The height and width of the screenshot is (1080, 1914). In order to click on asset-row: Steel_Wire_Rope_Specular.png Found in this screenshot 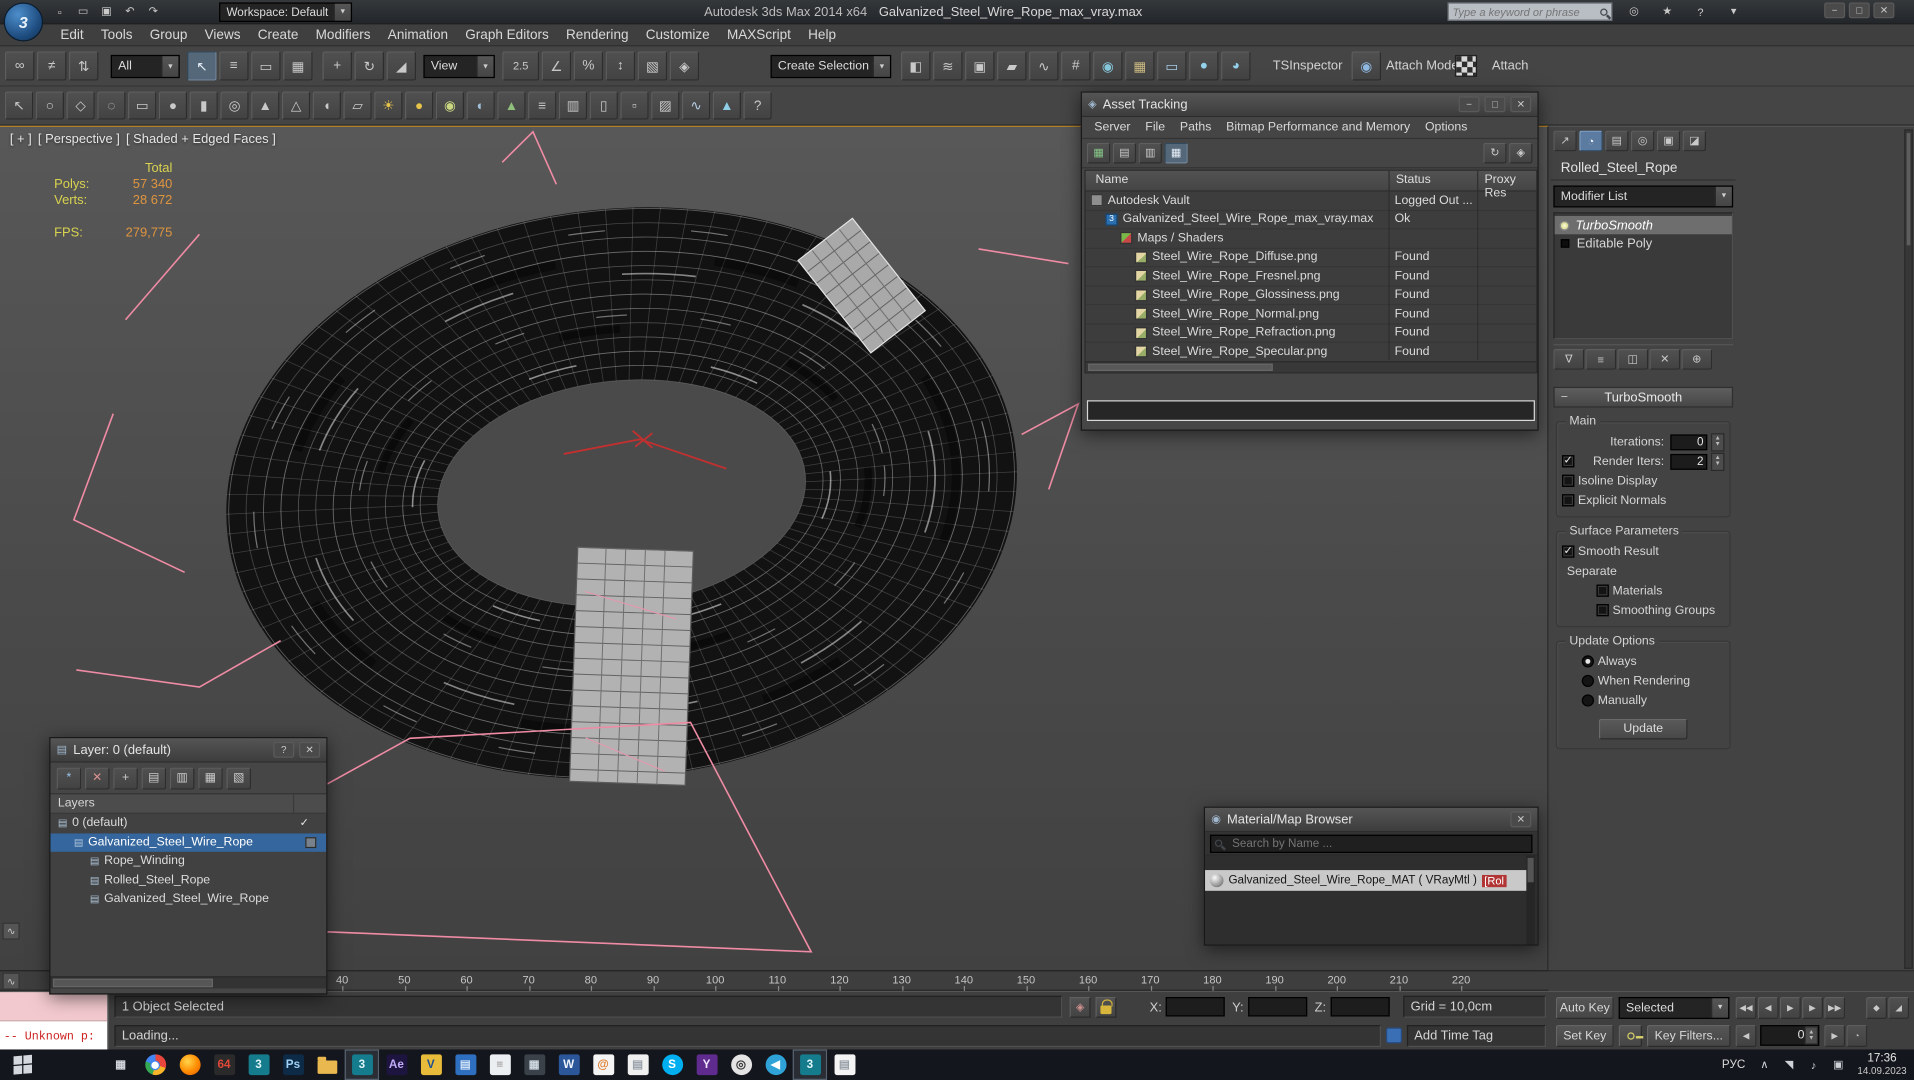, I will do `click(1311, 352)`.